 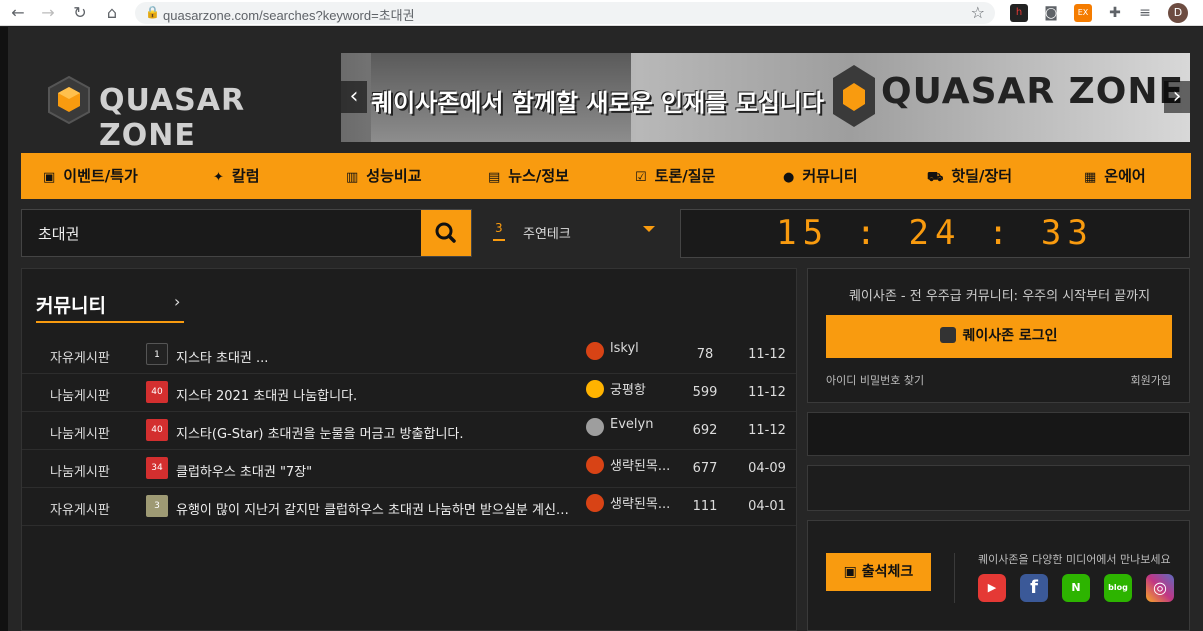 I want to click on title-underline, so click(x=110, y=322).